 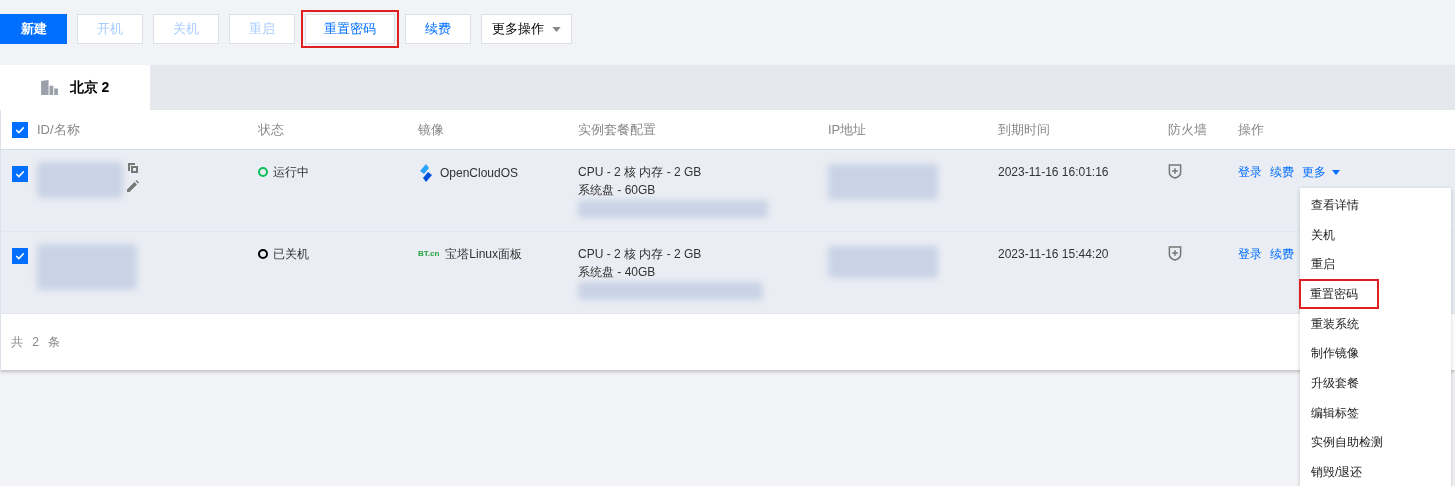 What do you see at coordinates (271, 129) in the screenshot?
I see `column-header: 状态` at bounding box center [271, 129].